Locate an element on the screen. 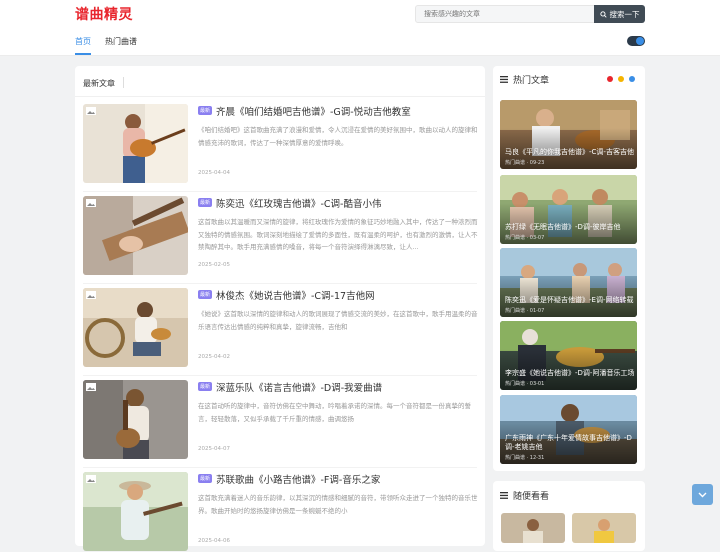 The height and width of the screenshot is (552, 720). hot-article-card: 马良《平凡的你我吉他谱》-C调-吉客吉他 热门曲谱 · 09-23 is located at coordinates (568, 134).